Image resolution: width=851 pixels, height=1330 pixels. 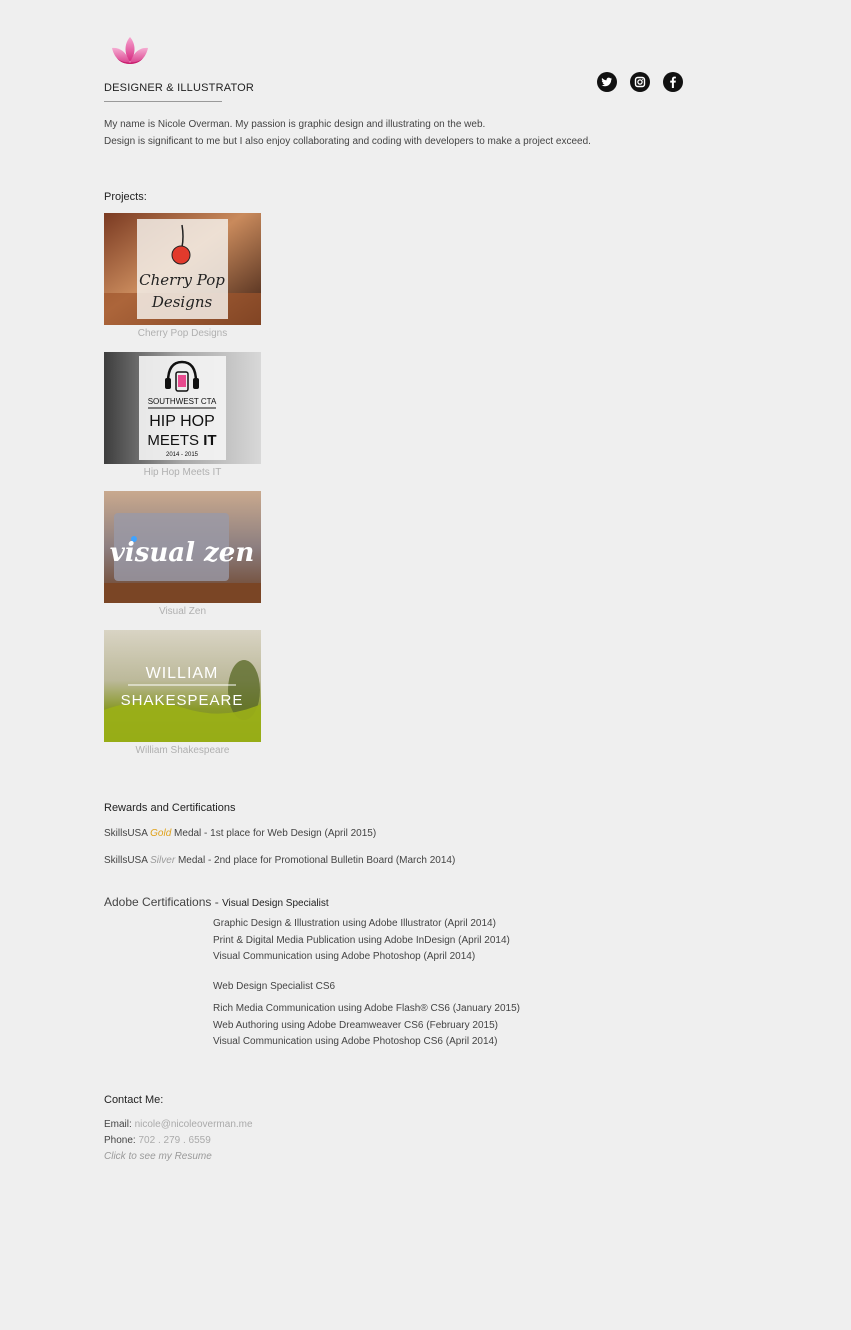 I want to click on svg-text: MEETS IT, so click(x=181, y=440).